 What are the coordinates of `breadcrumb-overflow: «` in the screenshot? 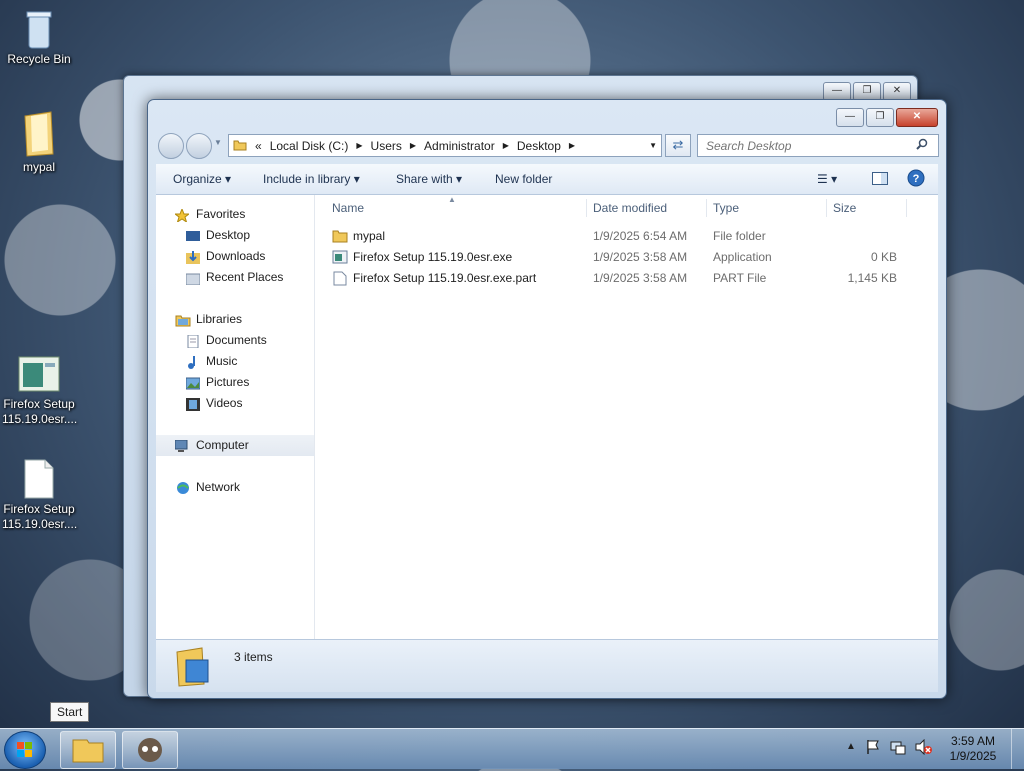 It's located at (258, 146).